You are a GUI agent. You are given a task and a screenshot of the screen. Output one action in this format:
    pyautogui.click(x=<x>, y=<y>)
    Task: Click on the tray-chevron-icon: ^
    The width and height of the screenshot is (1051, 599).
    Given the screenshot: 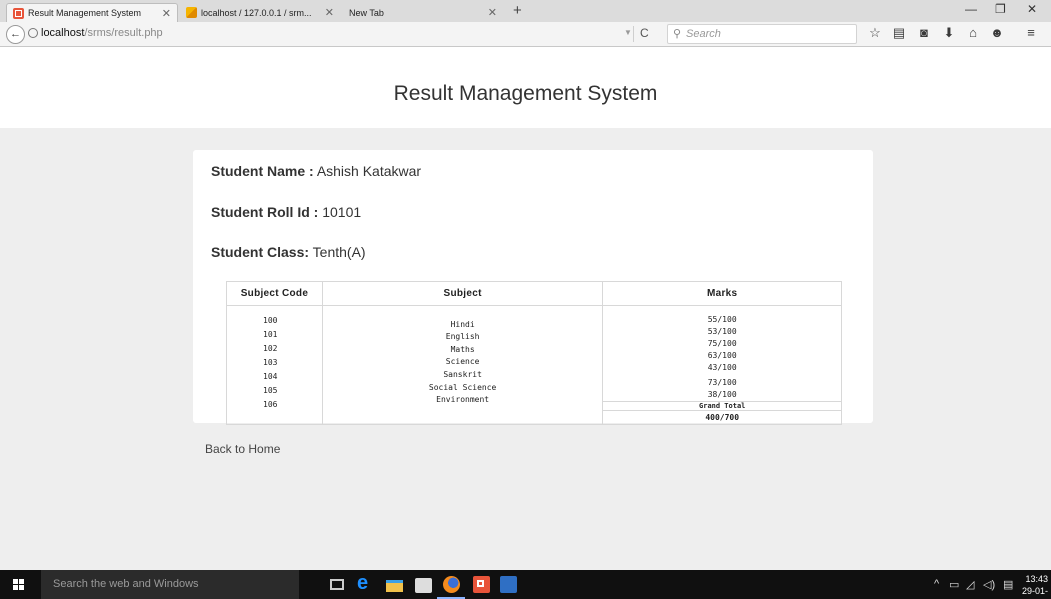 What is the action you would take?
    pyautogui.click(x=936, y=584)
    